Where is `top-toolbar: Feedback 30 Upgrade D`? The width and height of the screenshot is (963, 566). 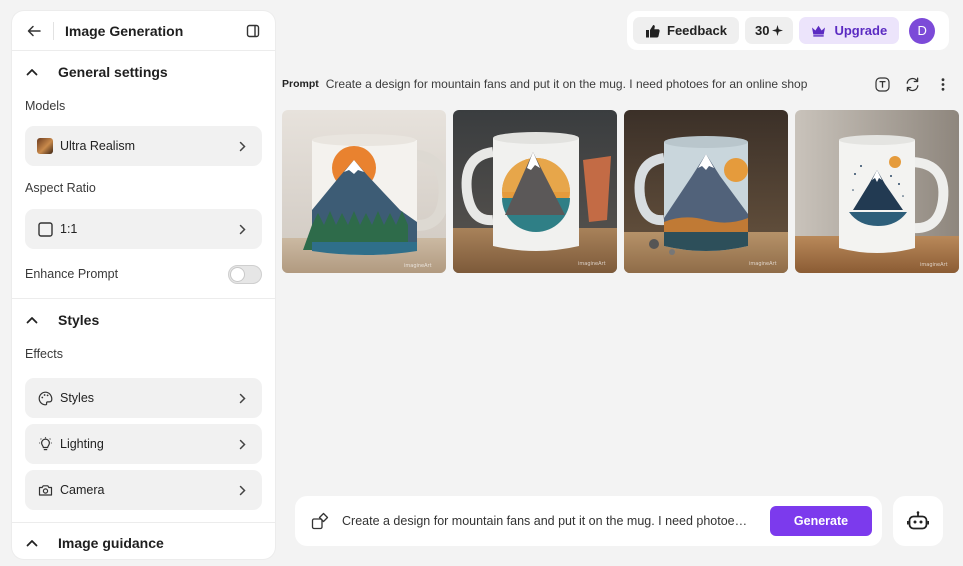
top-toolbar: Feedback 30 Upgrade D is located at coordinates (788, 30).